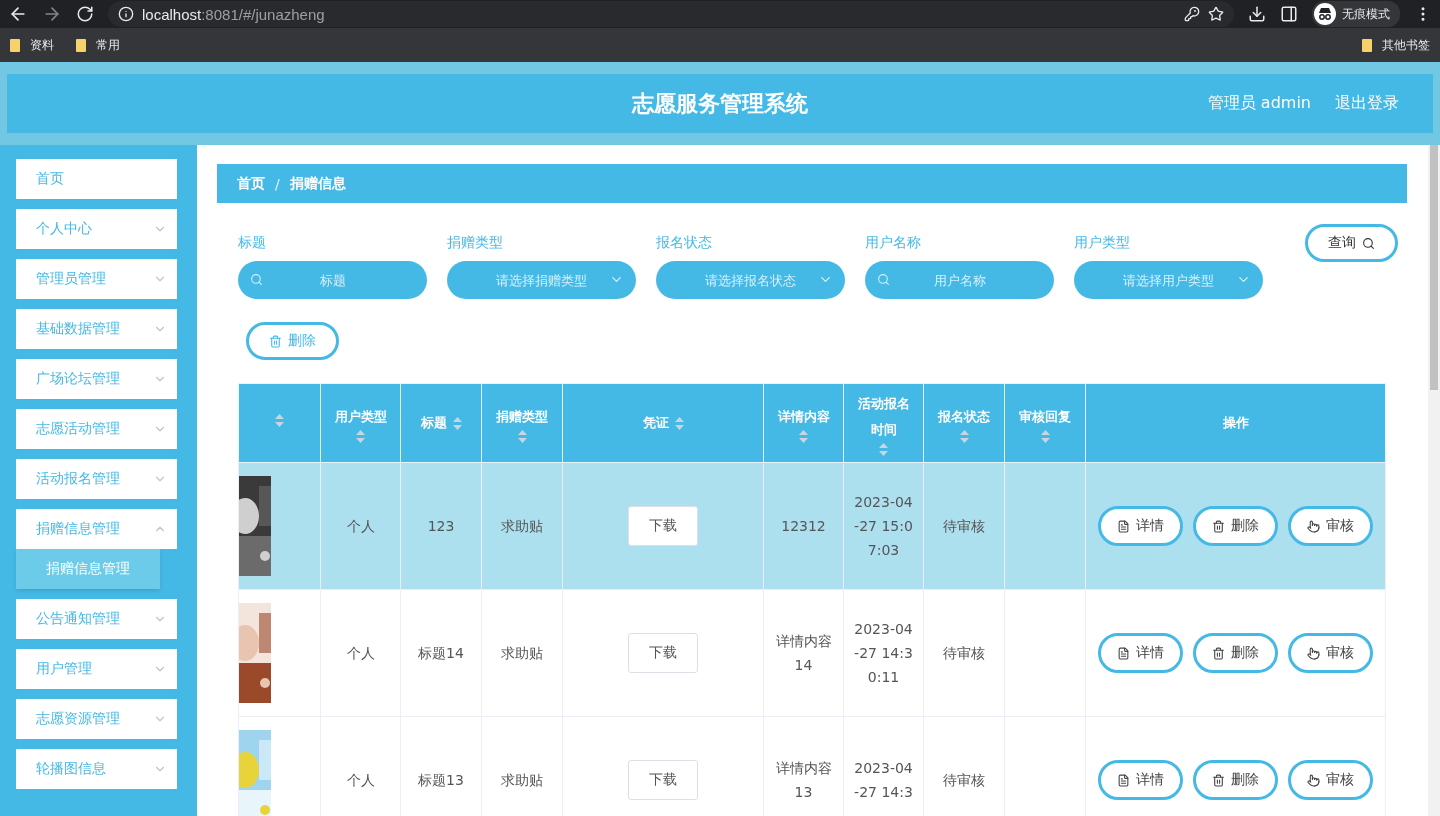 This screenshot has width=1440, height=816. I want to click on select-field: 请选择报名状态, so click(750, 280).